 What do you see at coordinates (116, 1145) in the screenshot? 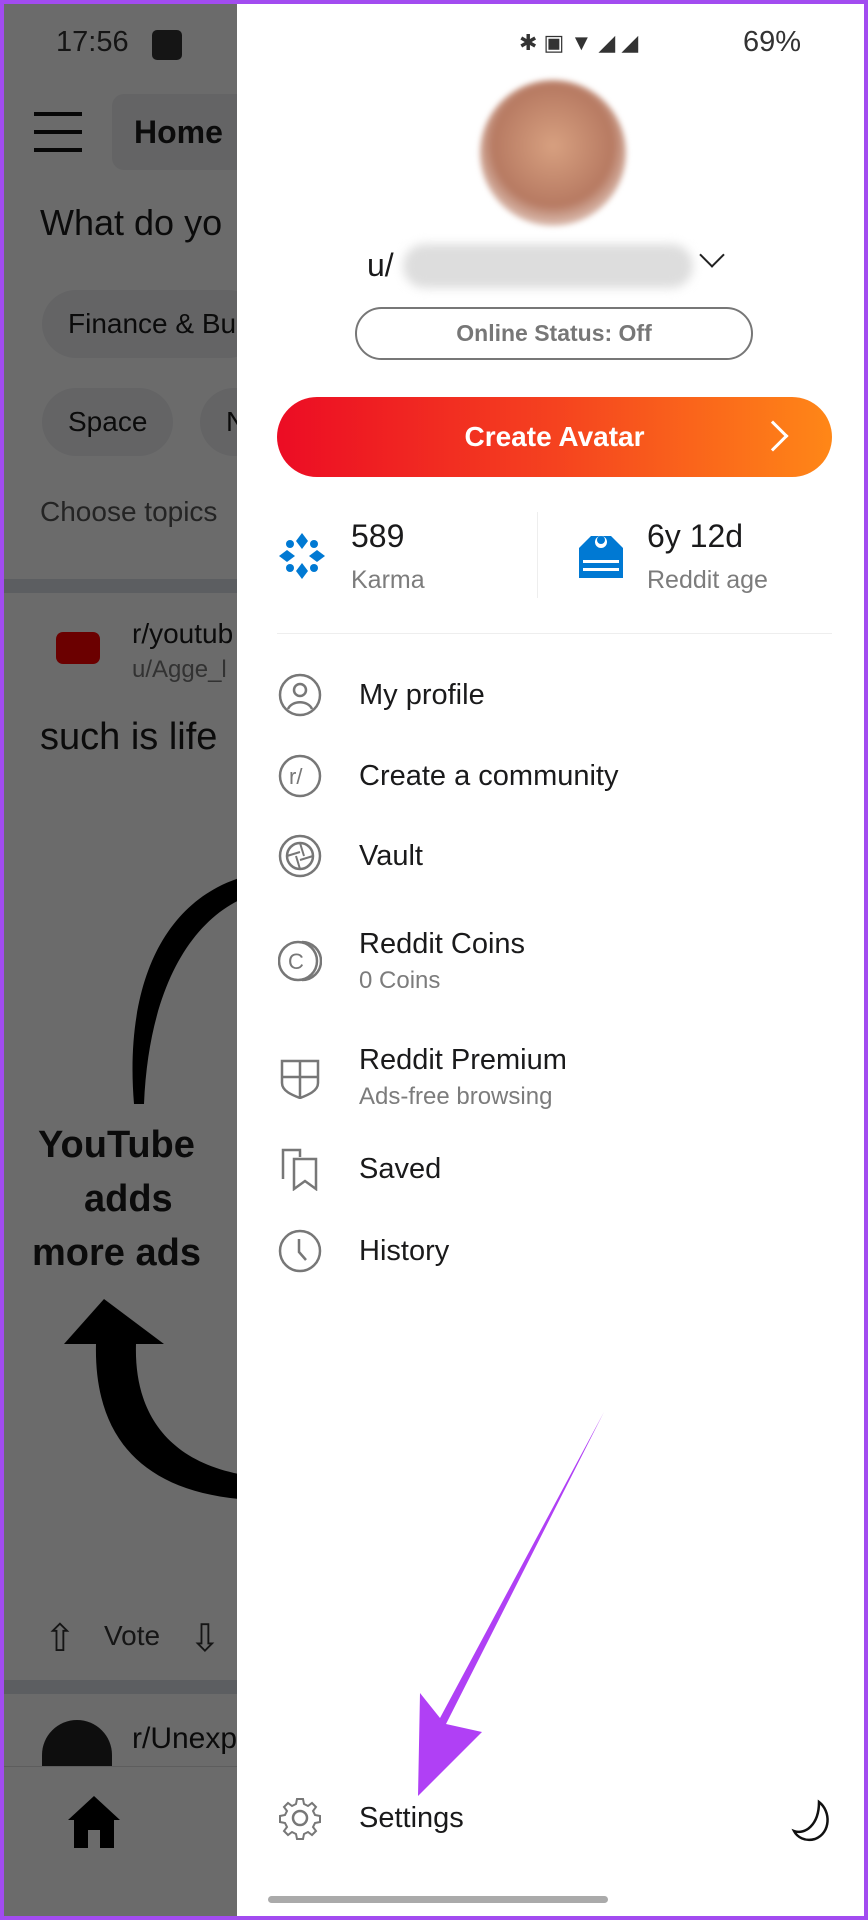
I see `post-image-text: YouTube` at bounding box center [116, 1145].